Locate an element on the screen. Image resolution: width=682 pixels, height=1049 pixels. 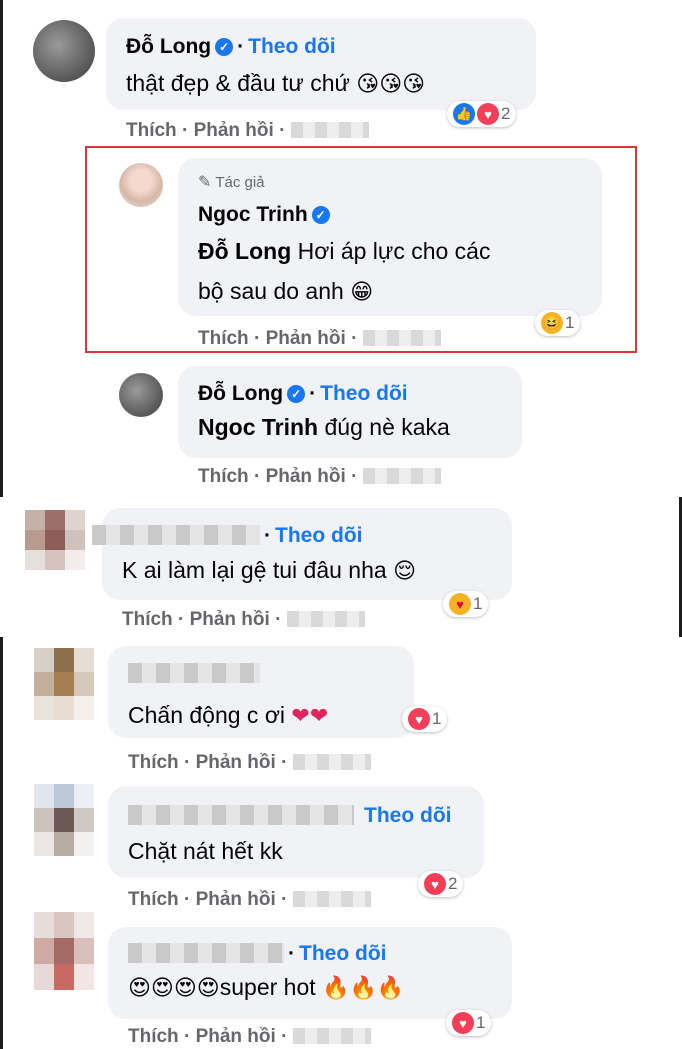
care-reaction-icon: ♥ is located at coordinates (460, 604).